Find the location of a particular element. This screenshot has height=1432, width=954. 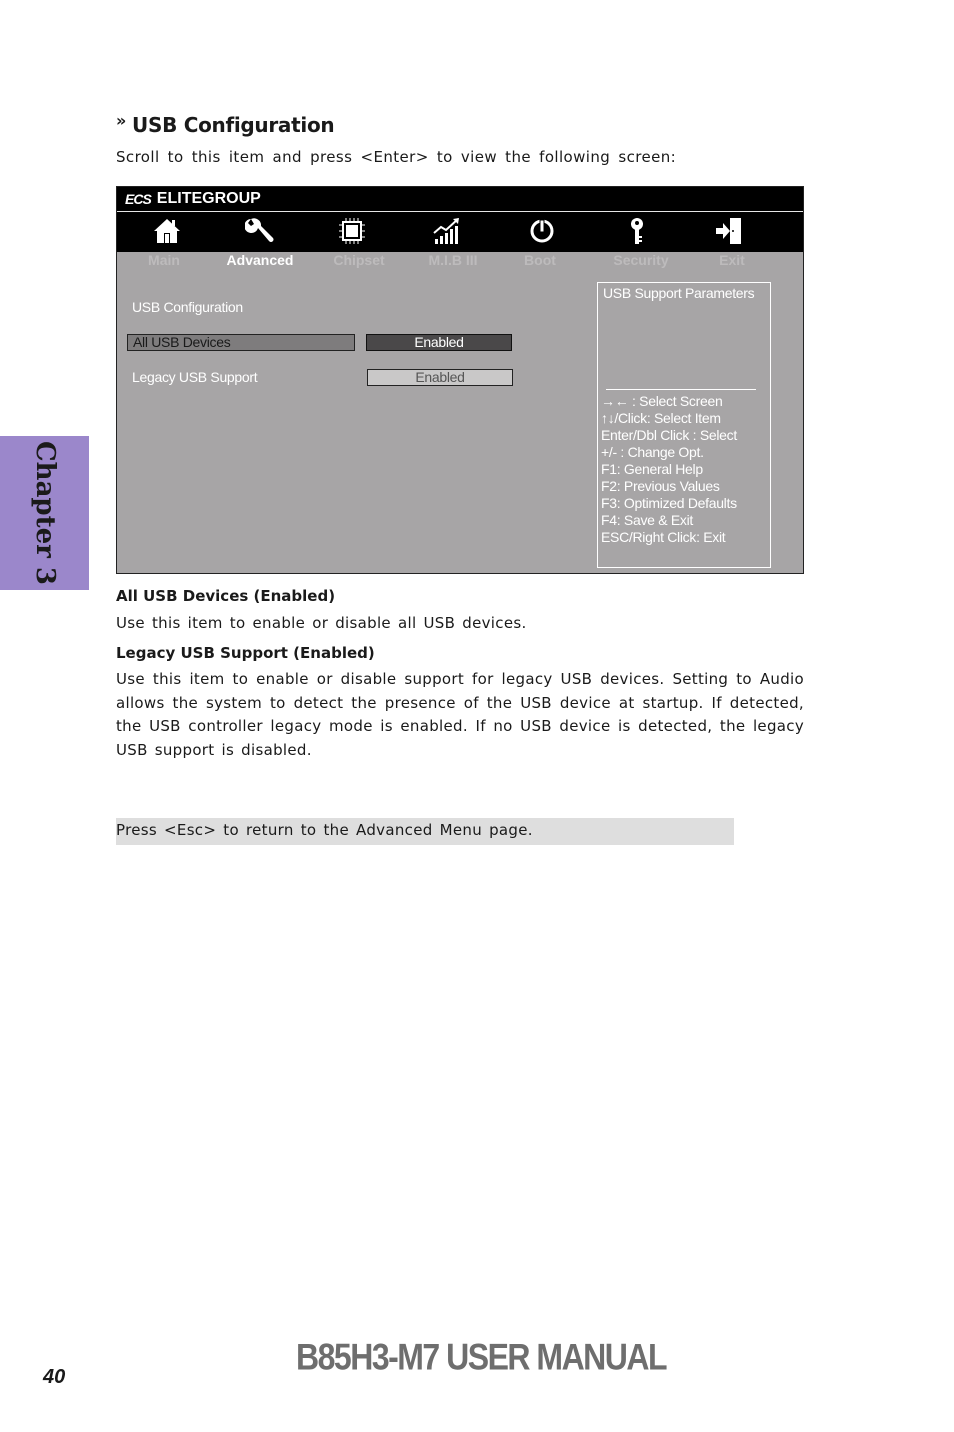

section-heading: » USB Configuration is located at coordinates (225, 124).